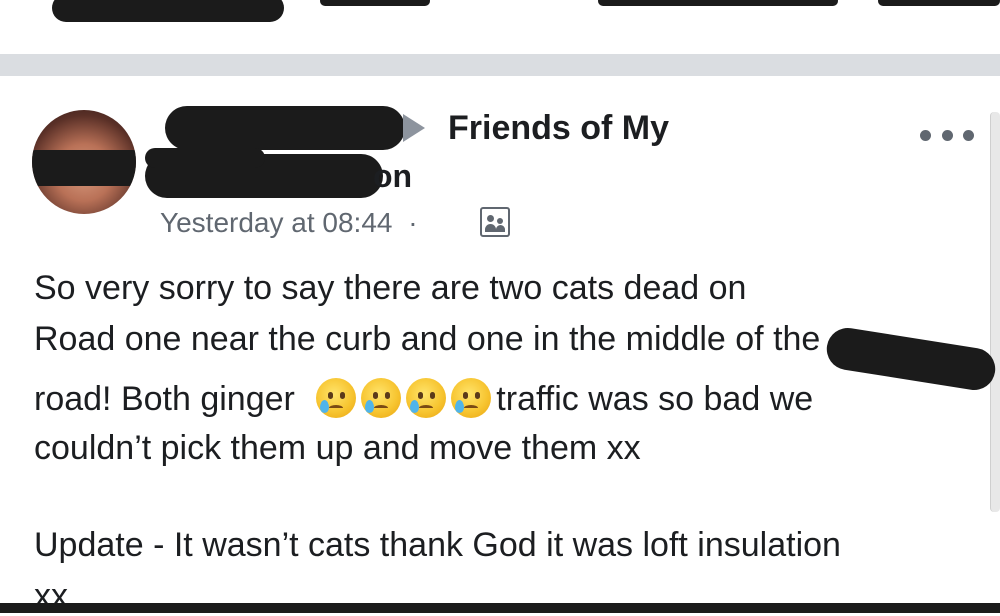  I want to click on group-members-icon, so click(495, 222).